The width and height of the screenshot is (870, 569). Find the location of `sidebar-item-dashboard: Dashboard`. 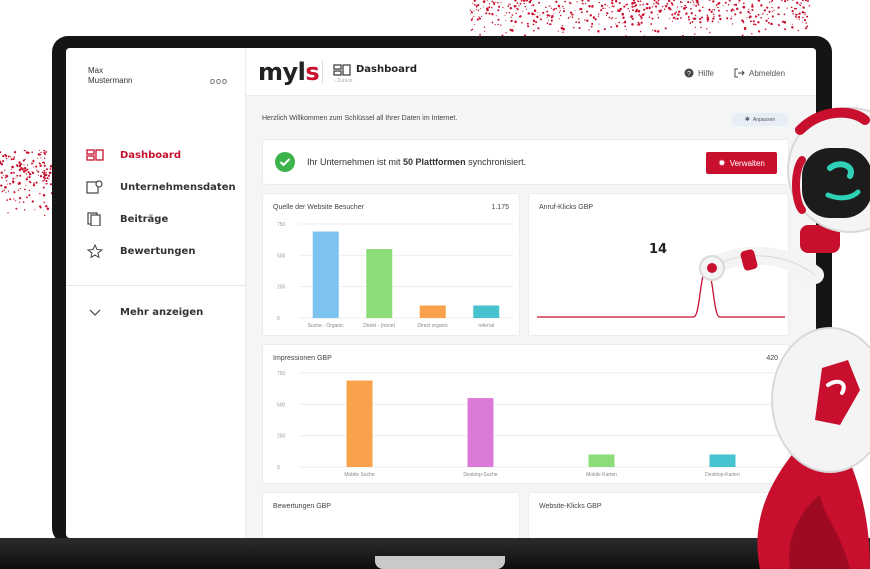

sidebar-item-dashboard: Dashboard is located at coordinates (133, 155).